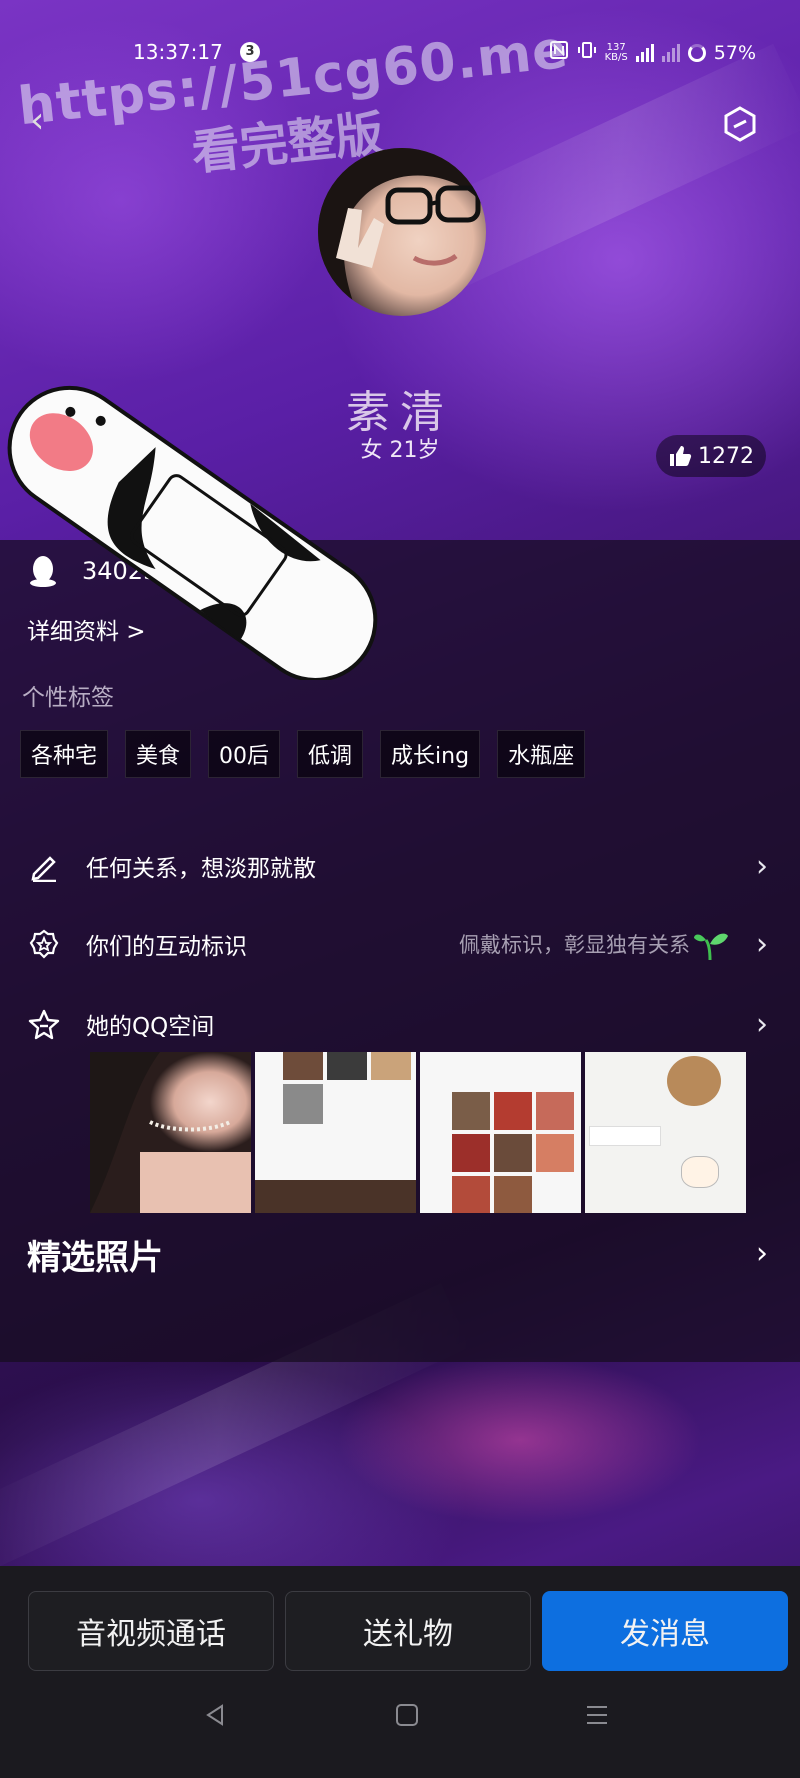 The image size is (800, 1778). What do you see at coordinates (407, 1715) in the screenshot?
I see `nav-home-icon` at bounding box center [407, 1715].